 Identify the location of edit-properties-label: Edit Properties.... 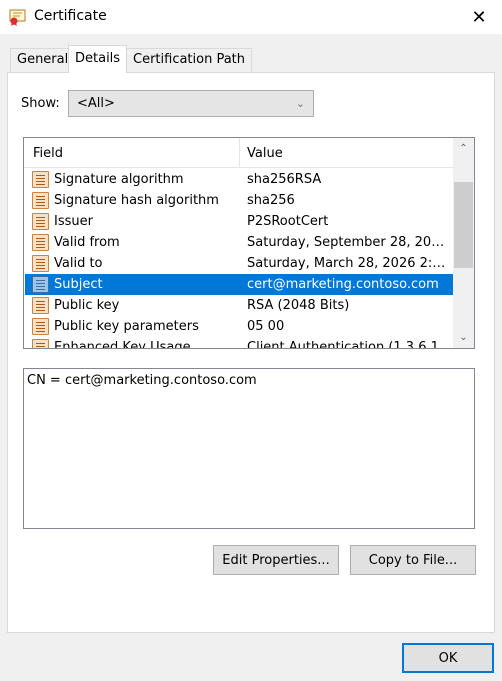
(276, 560).